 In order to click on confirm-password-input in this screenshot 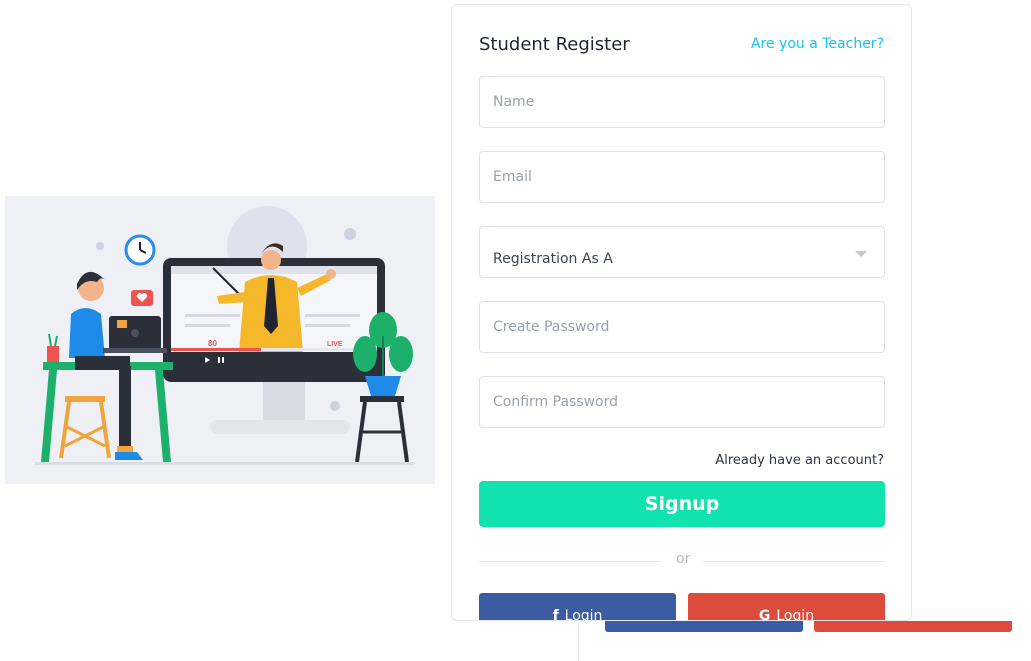, I will do `click(682, 402)`.